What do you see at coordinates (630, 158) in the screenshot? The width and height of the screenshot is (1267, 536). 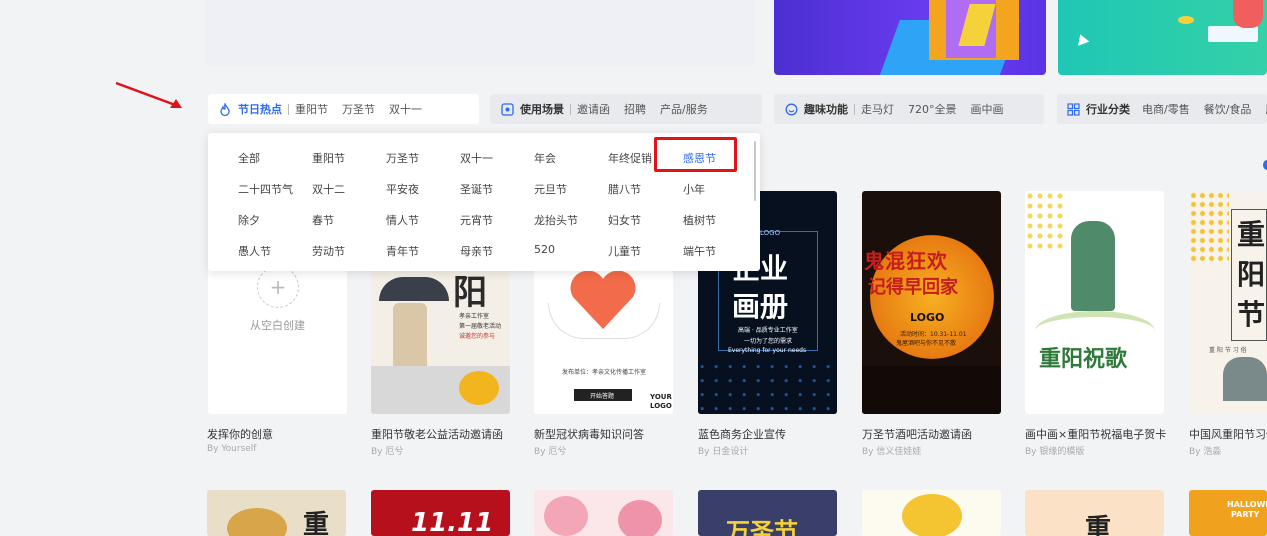 I see `tag-item: 年终促销` at bounding box center [630, 158].